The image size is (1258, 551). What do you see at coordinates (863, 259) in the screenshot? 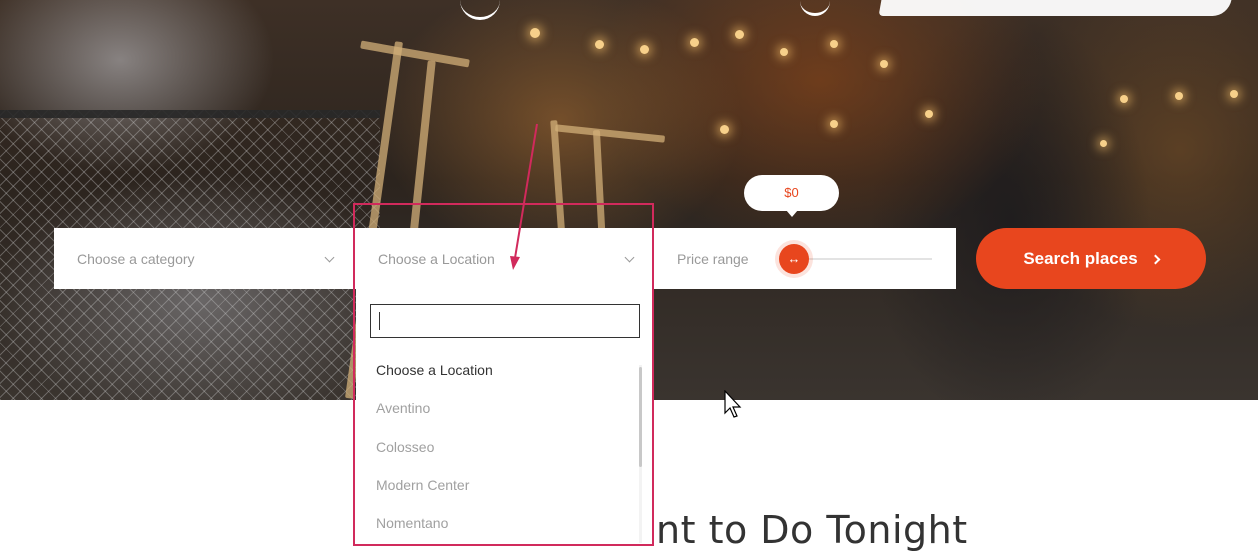
I see `price-slider-track` at bounding box center [863, 259].